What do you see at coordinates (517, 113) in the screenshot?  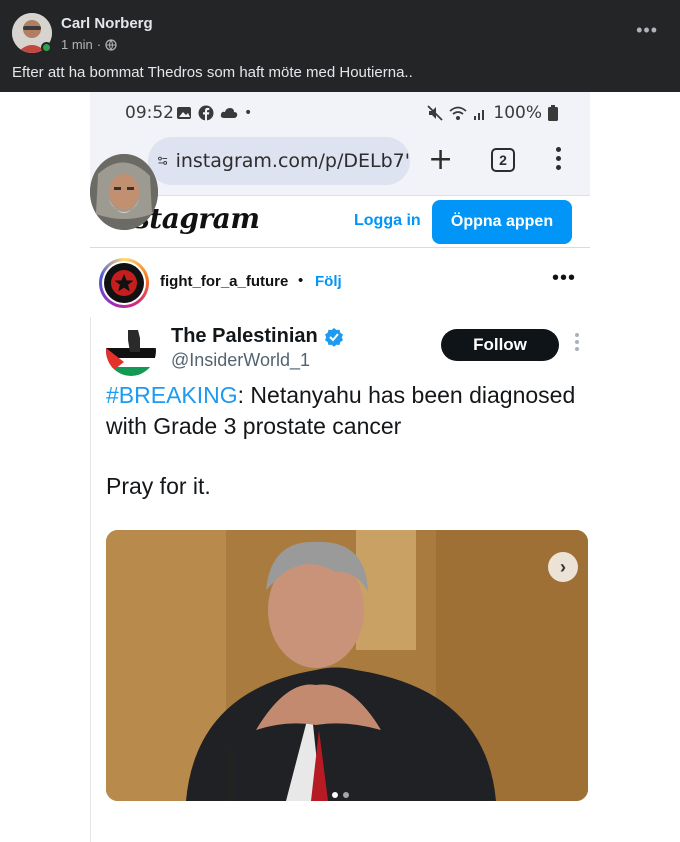 I see `battery-percent: 100%` at bounding box center [517, 113].